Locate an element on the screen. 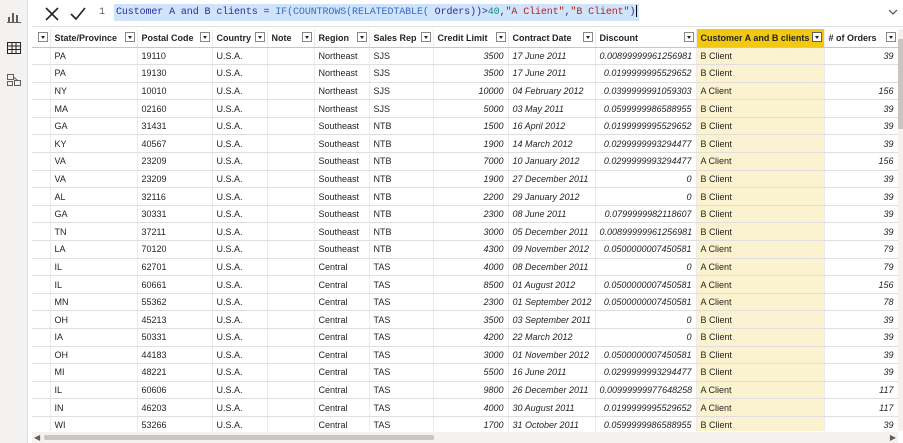 This screenshot has height=443, width=903. table-cell: KY is located at coordinates (94, 144).